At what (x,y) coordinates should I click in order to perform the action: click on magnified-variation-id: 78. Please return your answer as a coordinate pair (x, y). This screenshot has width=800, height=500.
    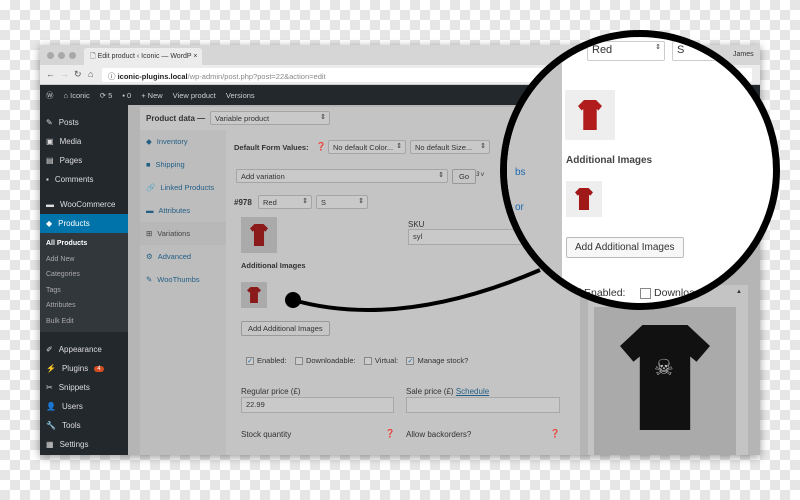
    Looking at the image, I should click on (573, 48).